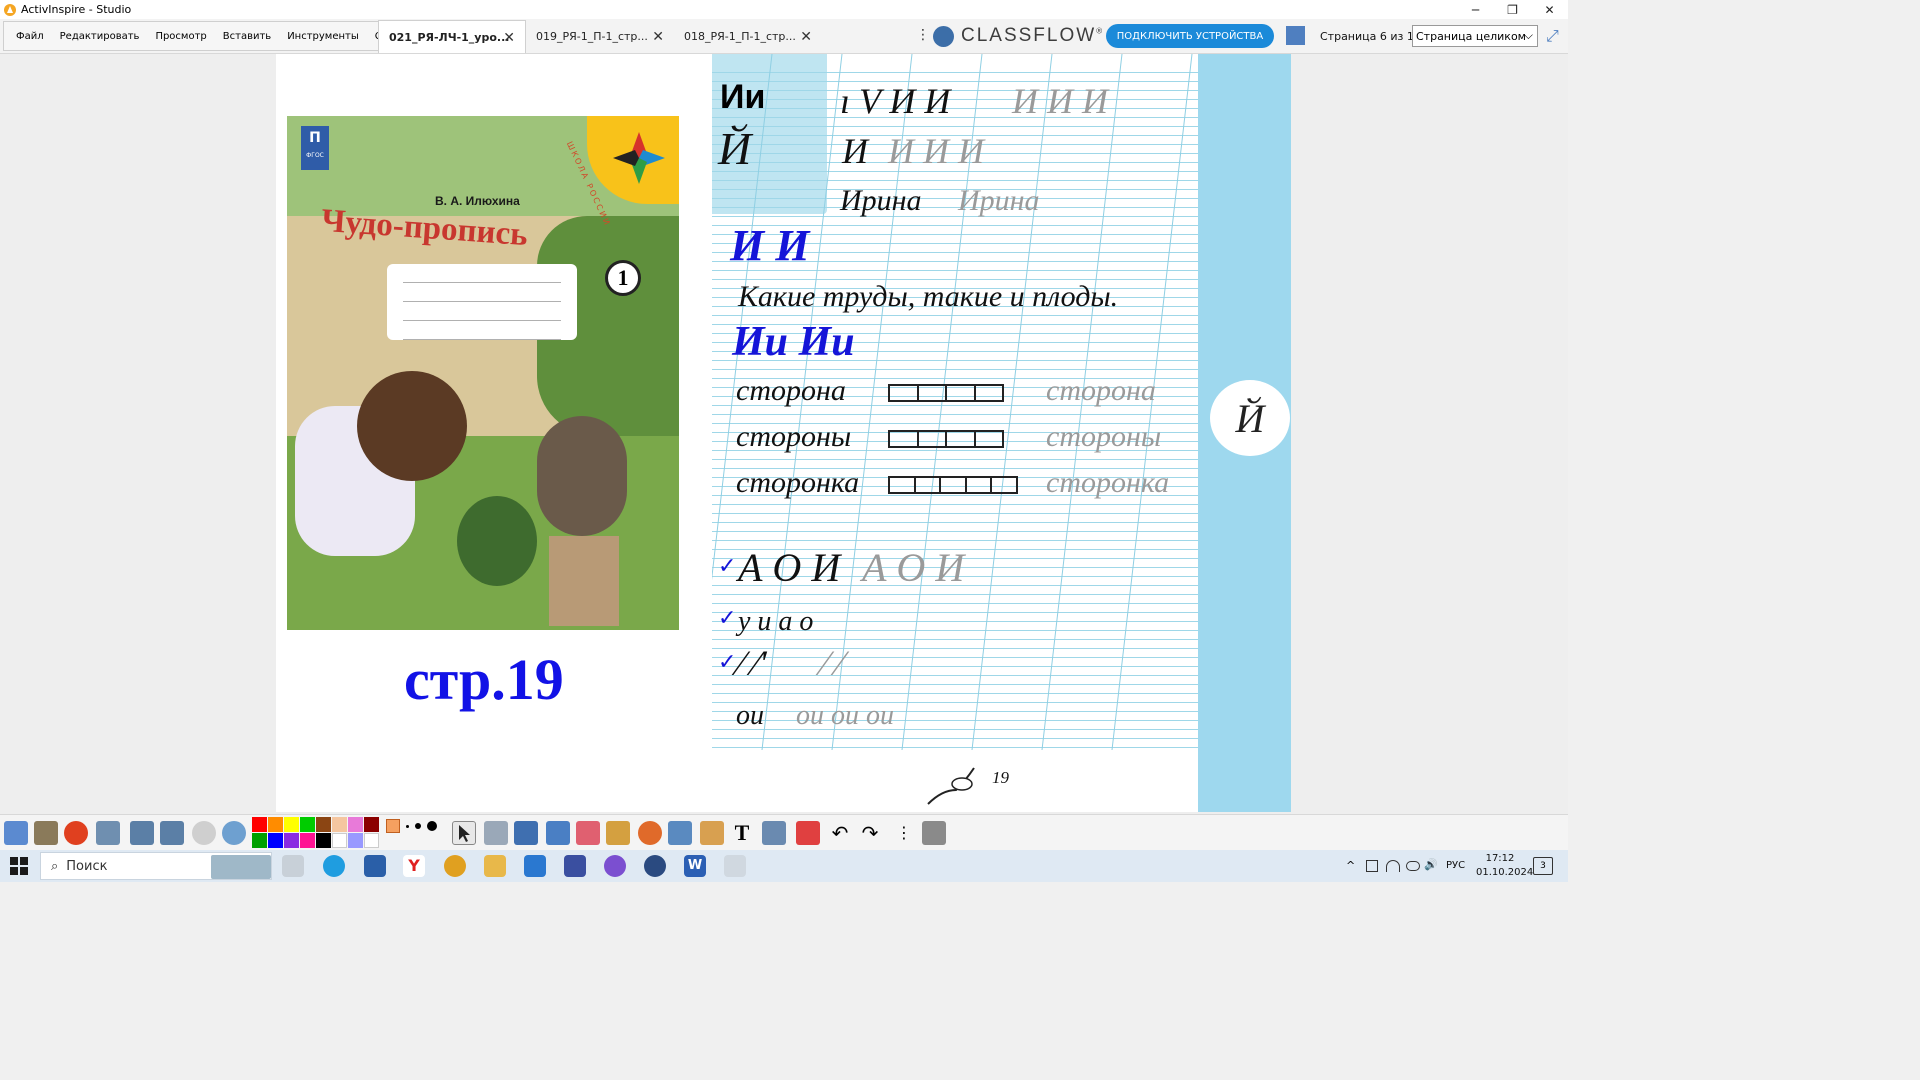 This screenshot has width=1920, height=1080. Describe the element at coordinates (727, 566) in the screenshot. I see `checkmark-1: ✓` at that location.